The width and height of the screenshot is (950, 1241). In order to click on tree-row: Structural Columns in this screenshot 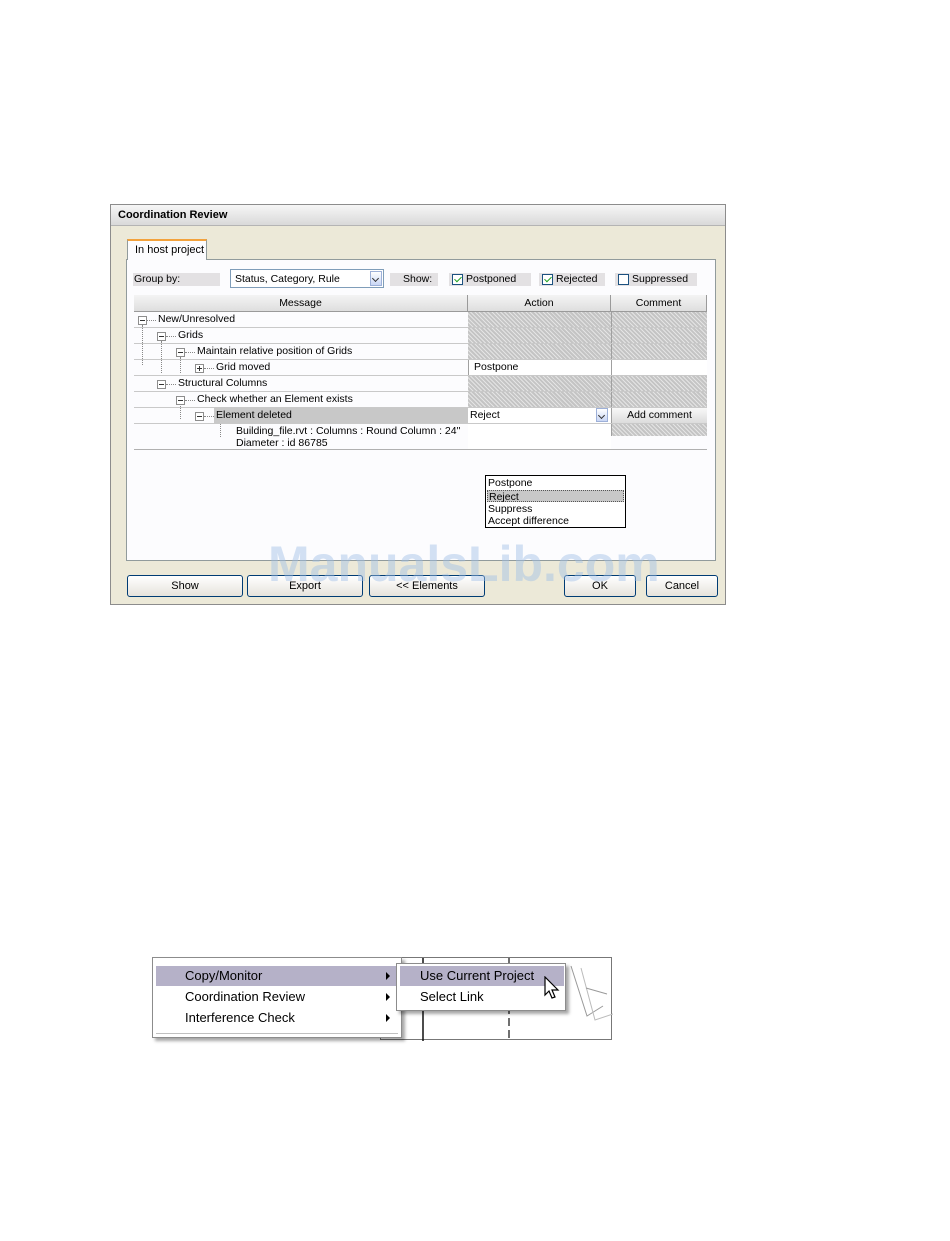, I will do `click(420, 384)`.